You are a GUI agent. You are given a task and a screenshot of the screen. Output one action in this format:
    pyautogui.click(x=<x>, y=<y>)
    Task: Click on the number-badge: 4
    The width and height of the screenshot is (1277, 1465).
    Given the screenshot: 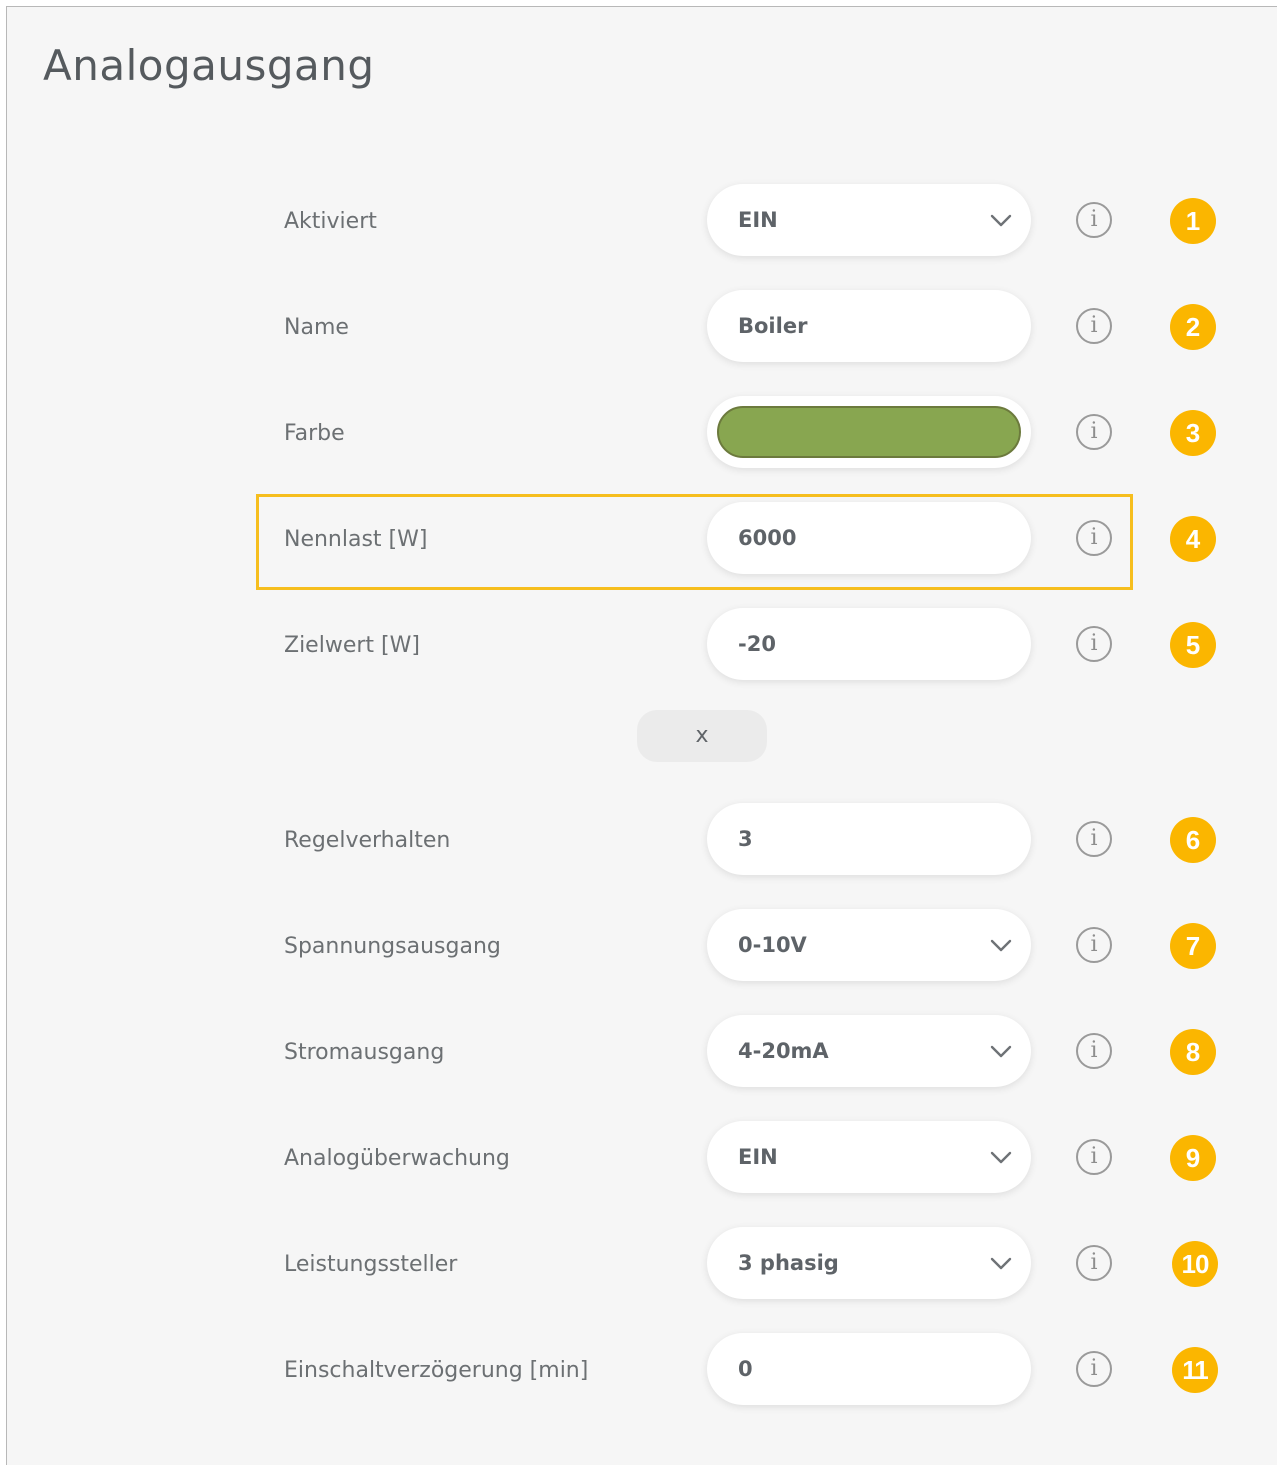 What is the action you would take?
    pyautogui.click(x=1193, y=539)
    